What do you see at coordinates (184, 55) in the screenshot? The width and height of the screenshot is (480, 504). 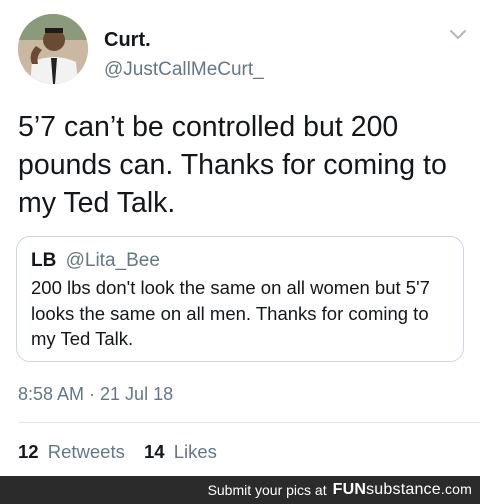 I see `author-info: Curt. @JustCallMeCurt_` at bounding box center [184, 55].